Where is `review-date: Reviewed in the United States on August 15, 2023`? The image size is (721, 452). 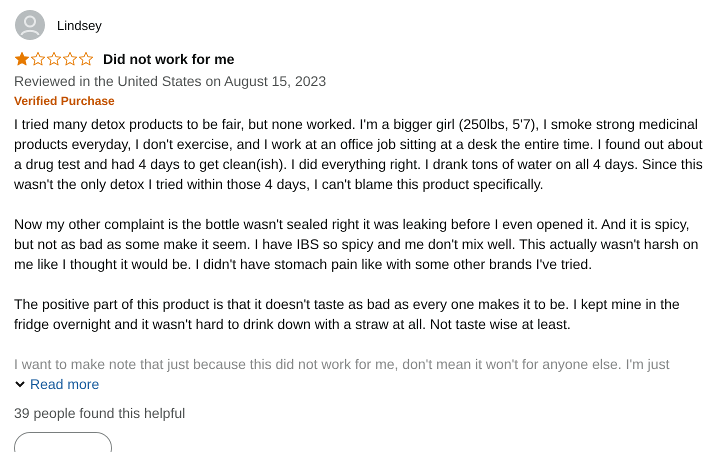
review-date: Reviewed in the United States on August 15, 2023 is located at coordinates (171, 81).